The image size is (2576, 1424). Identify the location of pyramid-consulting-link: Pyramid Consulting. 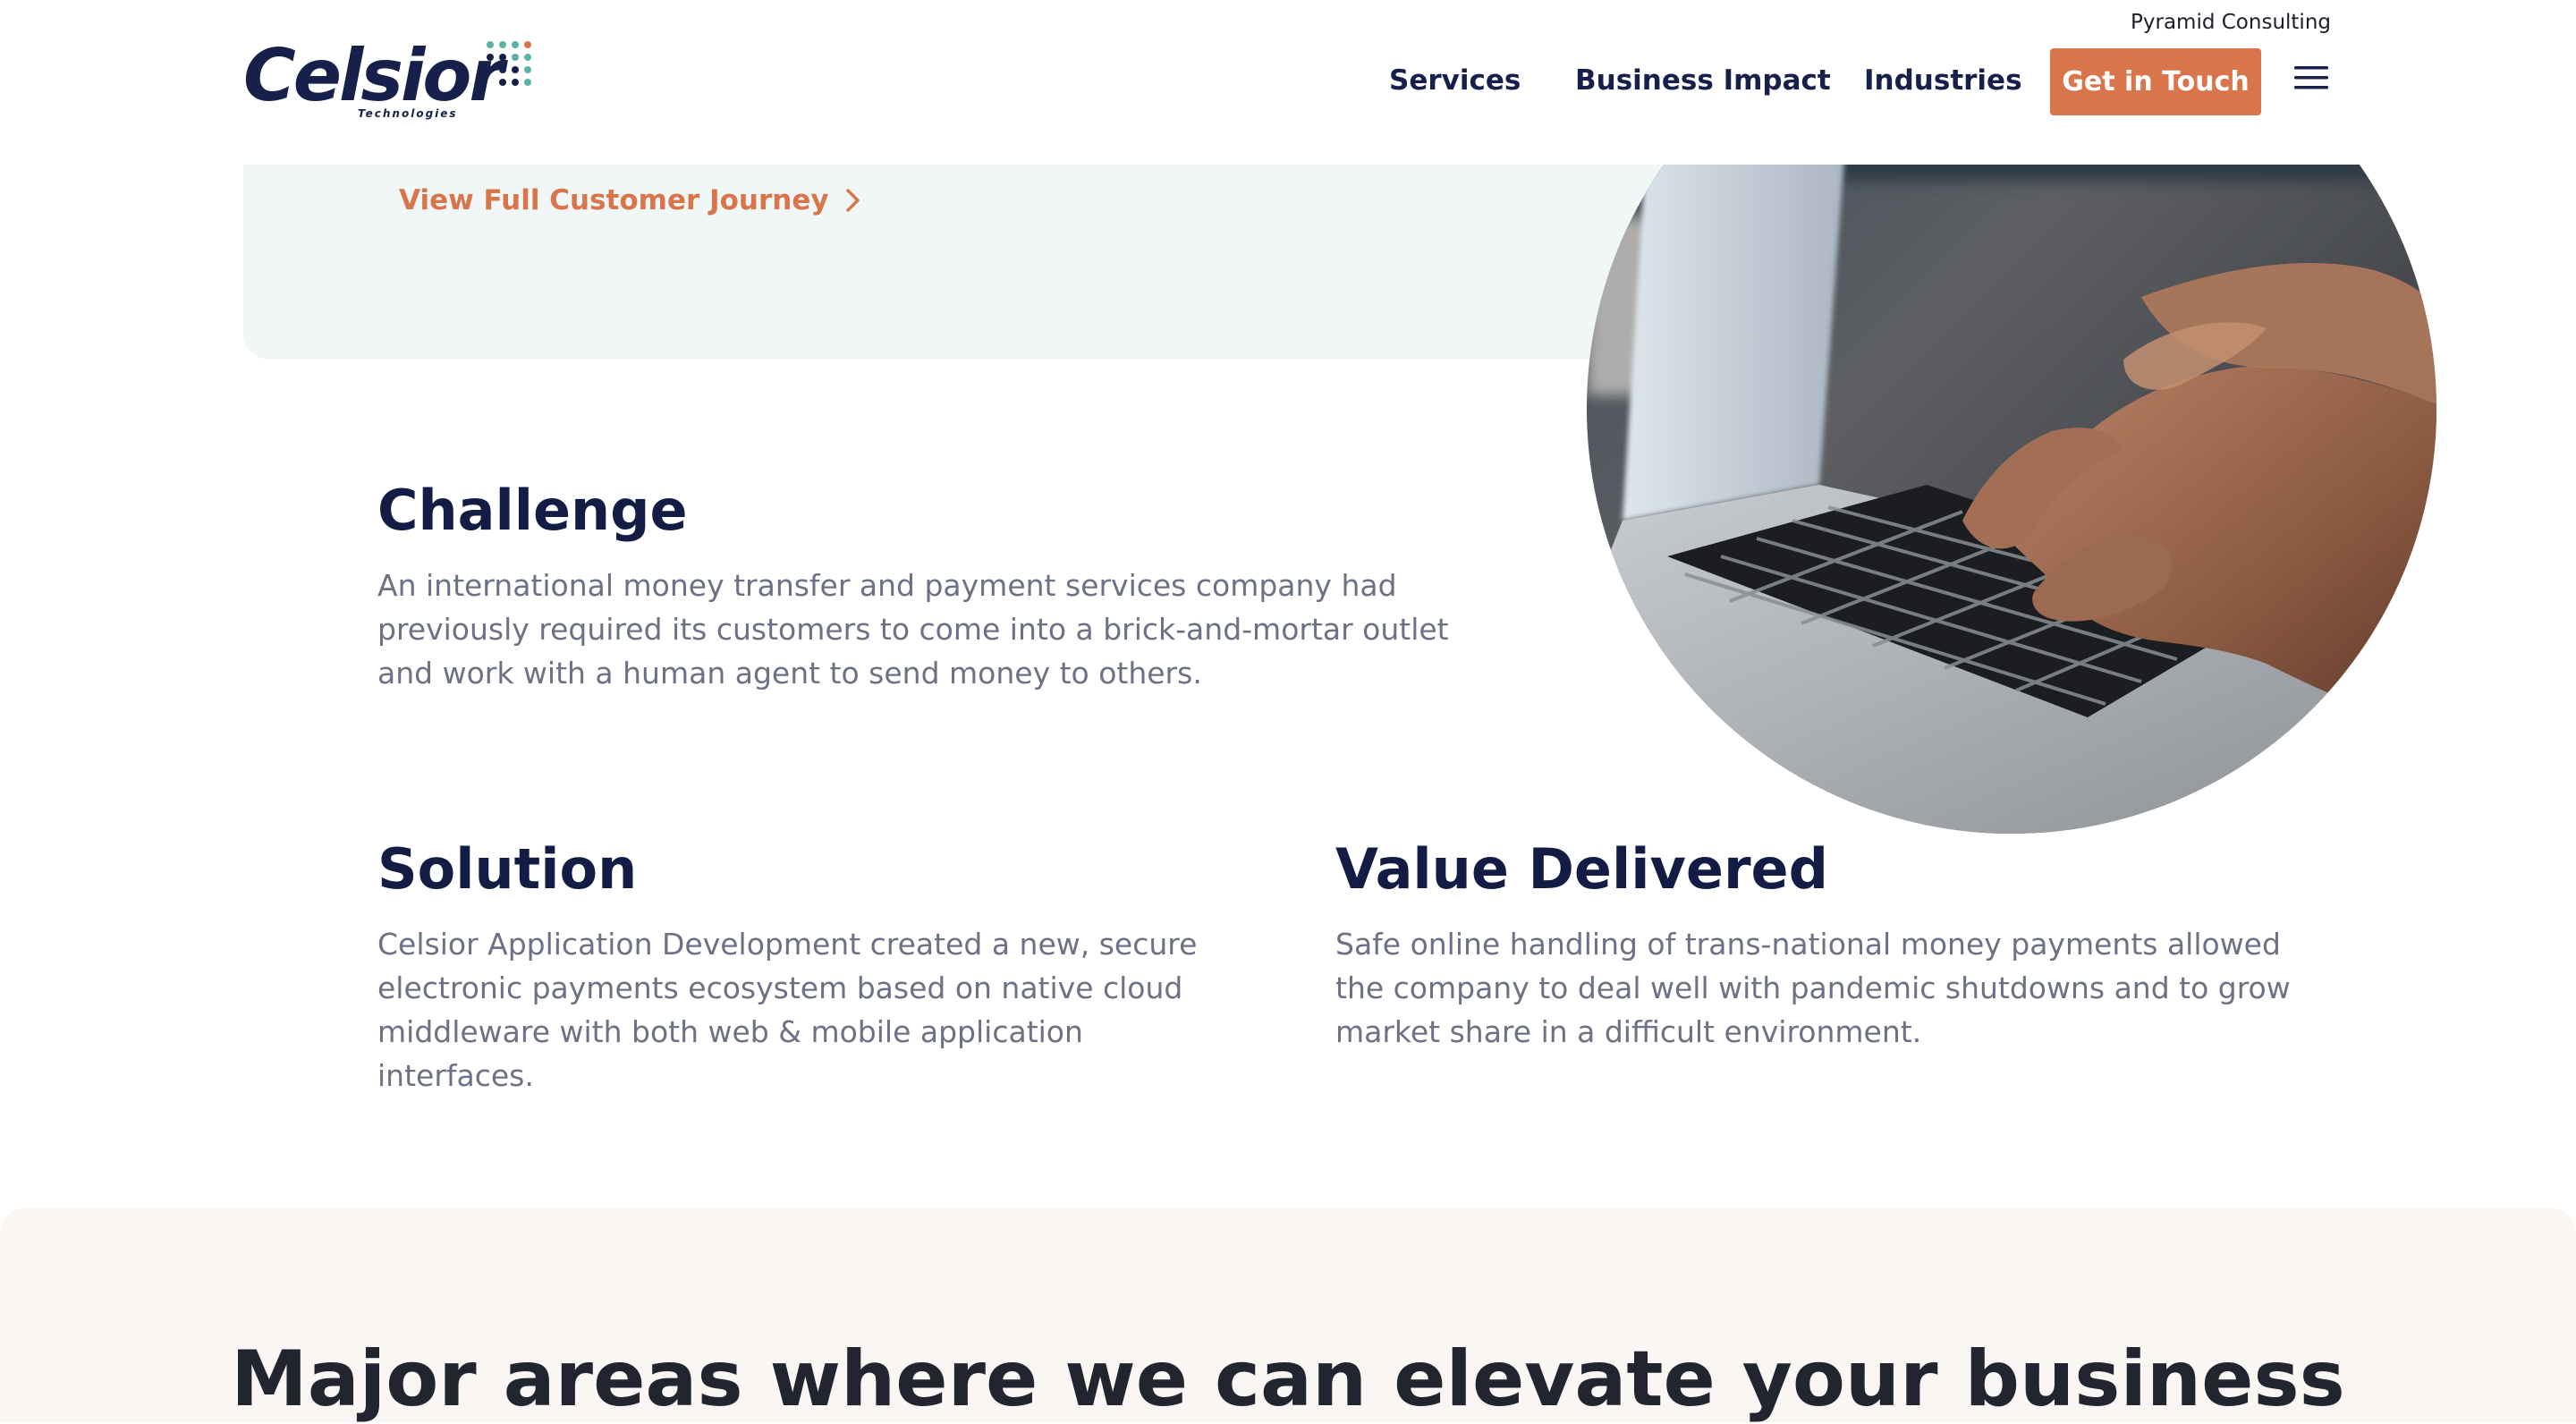
(2231, 22).